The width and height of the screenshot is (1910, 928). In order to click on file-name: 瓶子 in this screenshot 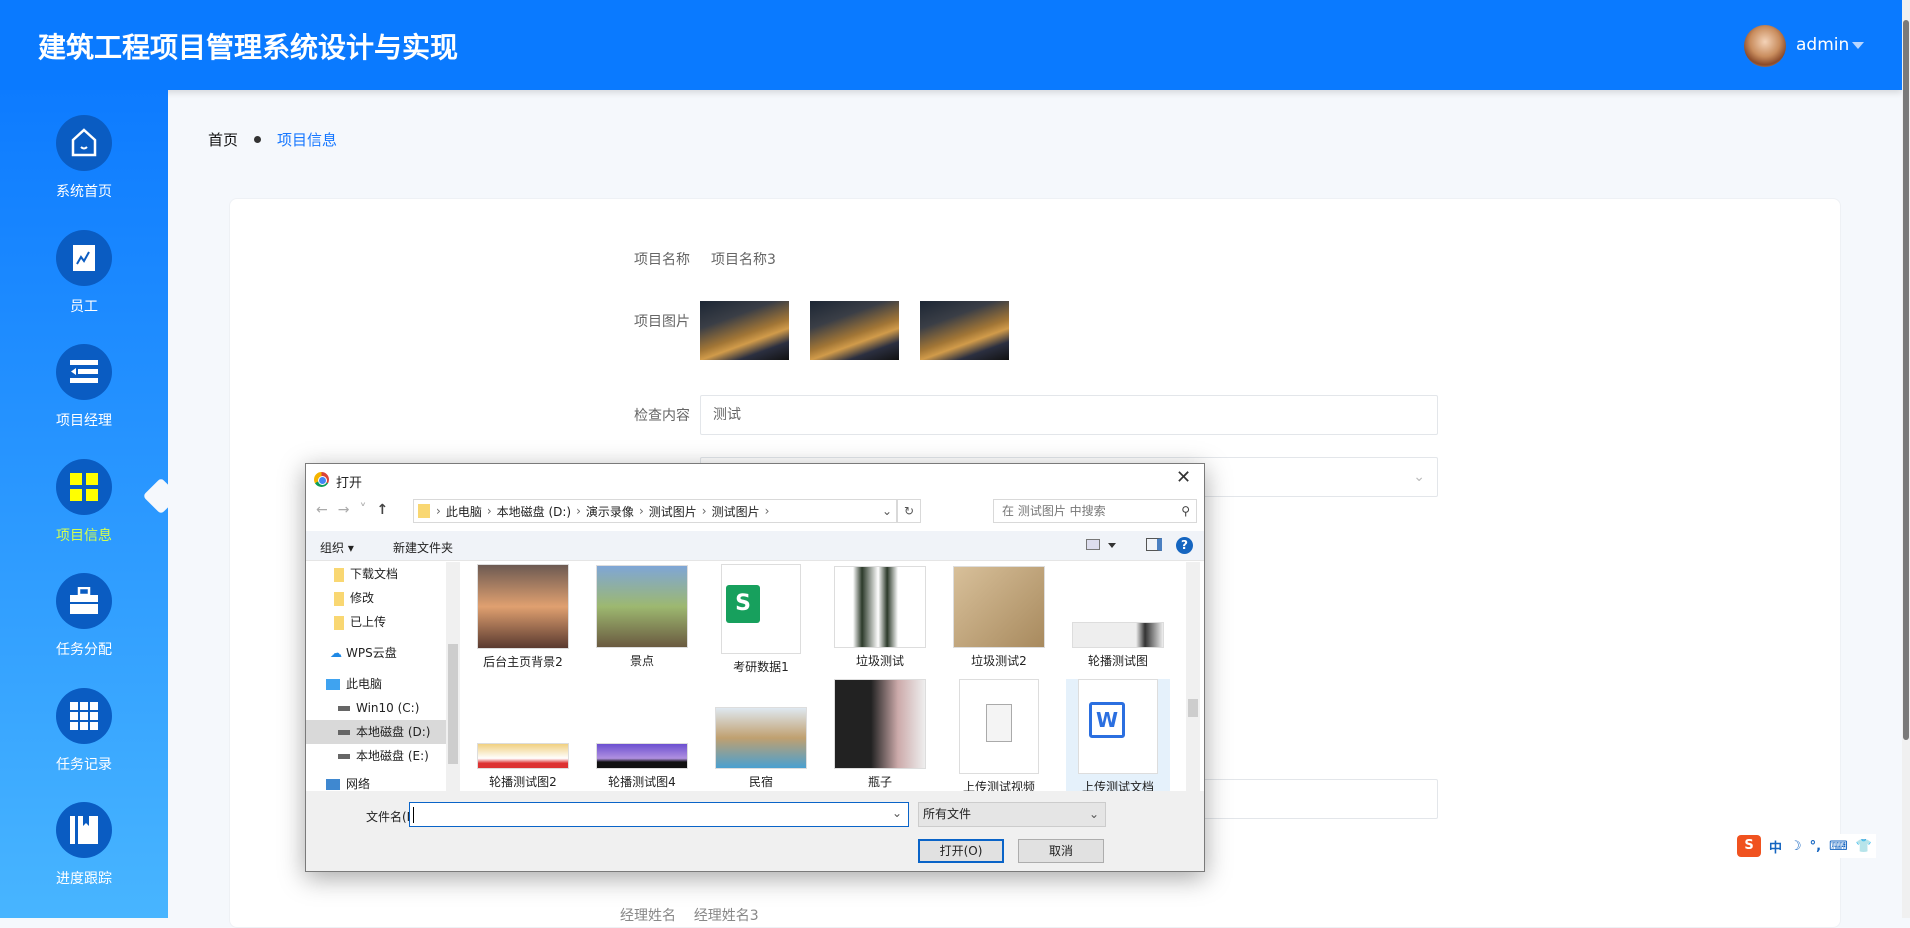, I will do `click(879, 782)`.